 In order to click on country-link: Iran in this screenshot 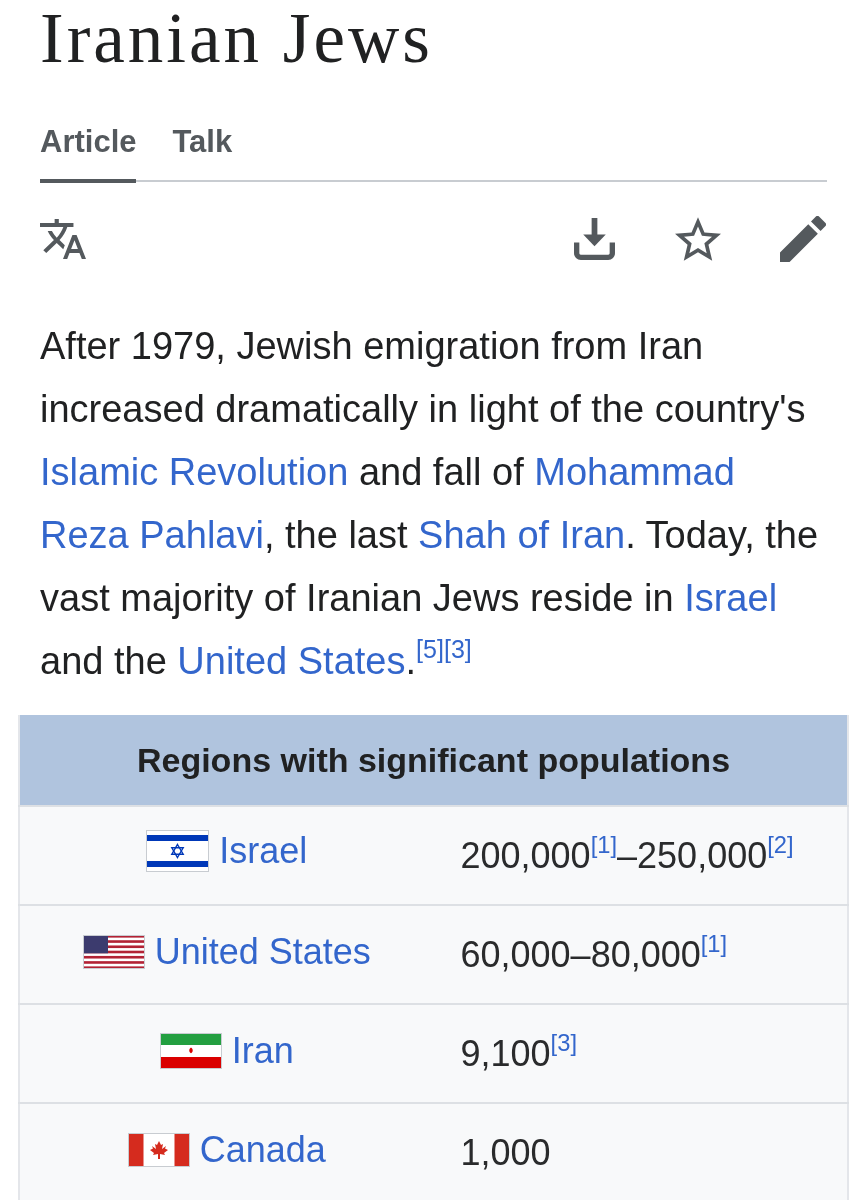, I will do `click(262, 1050)`.